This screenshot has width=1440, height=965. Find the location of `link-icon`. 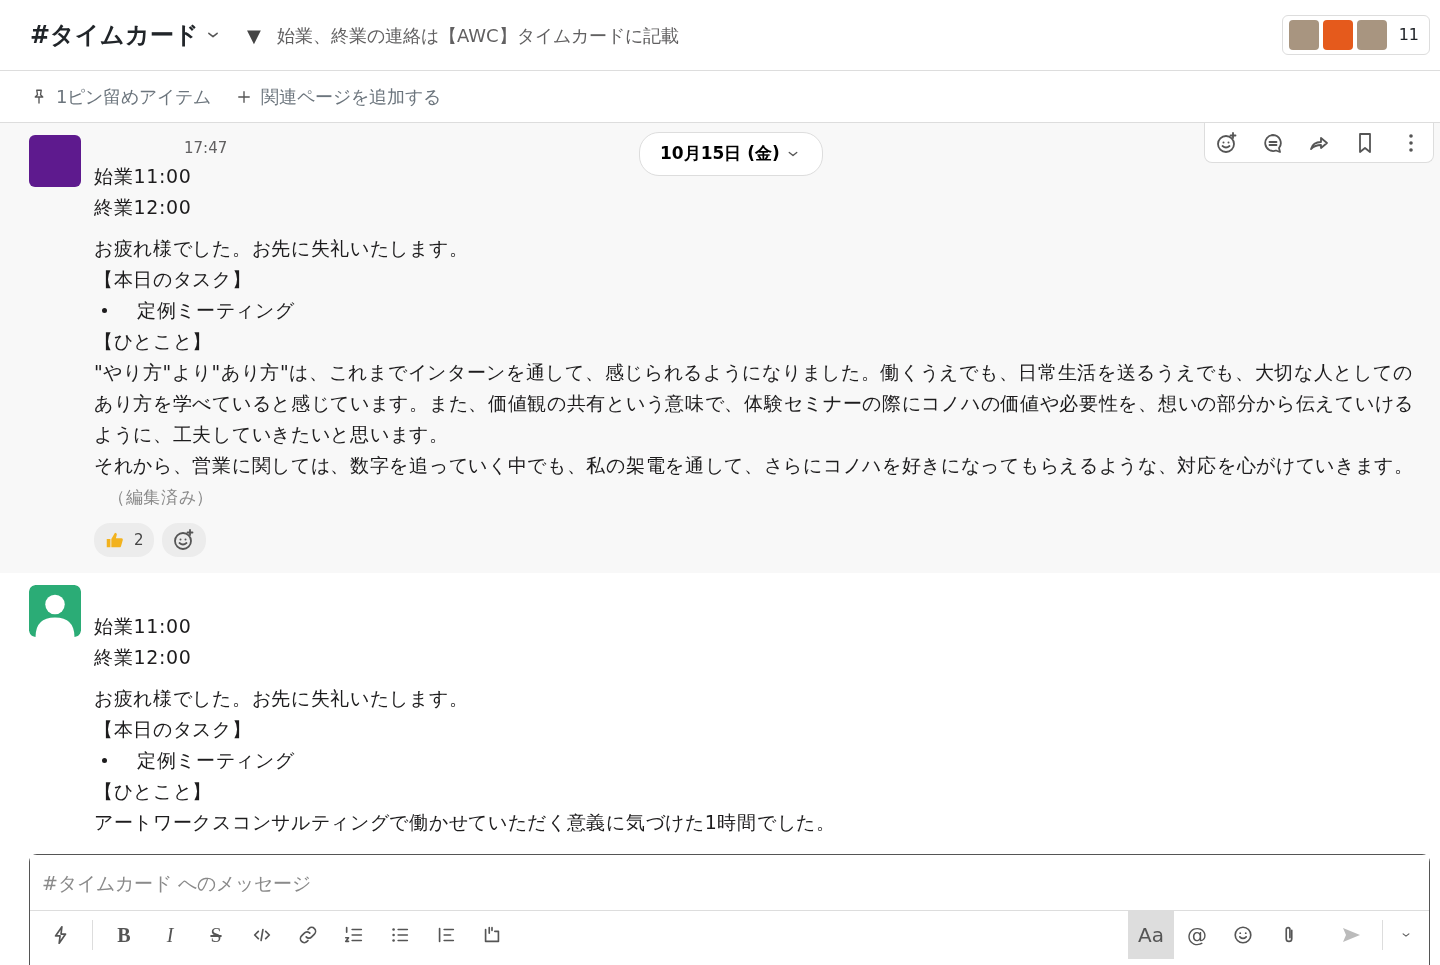

link-icon is located at coordinates (308, 935).